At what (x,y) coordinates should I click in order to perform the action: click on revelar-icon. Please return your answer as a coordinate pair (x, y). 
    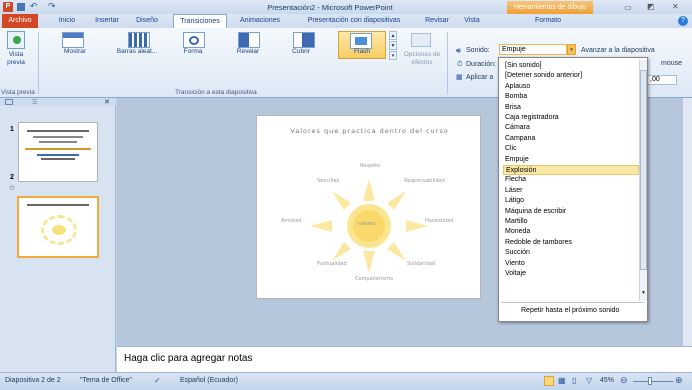
    Looking at the image, I should click on (249, 40).